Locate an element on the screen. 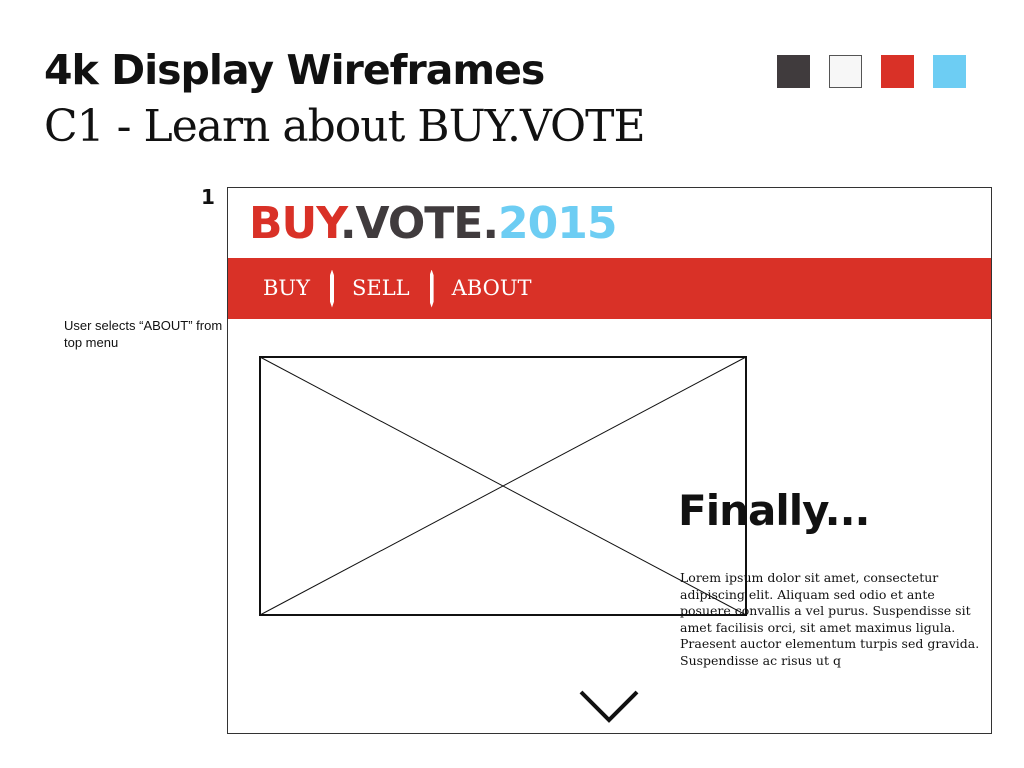  page-title: 4k Display Wireframes is located at coordinates (294, 70).